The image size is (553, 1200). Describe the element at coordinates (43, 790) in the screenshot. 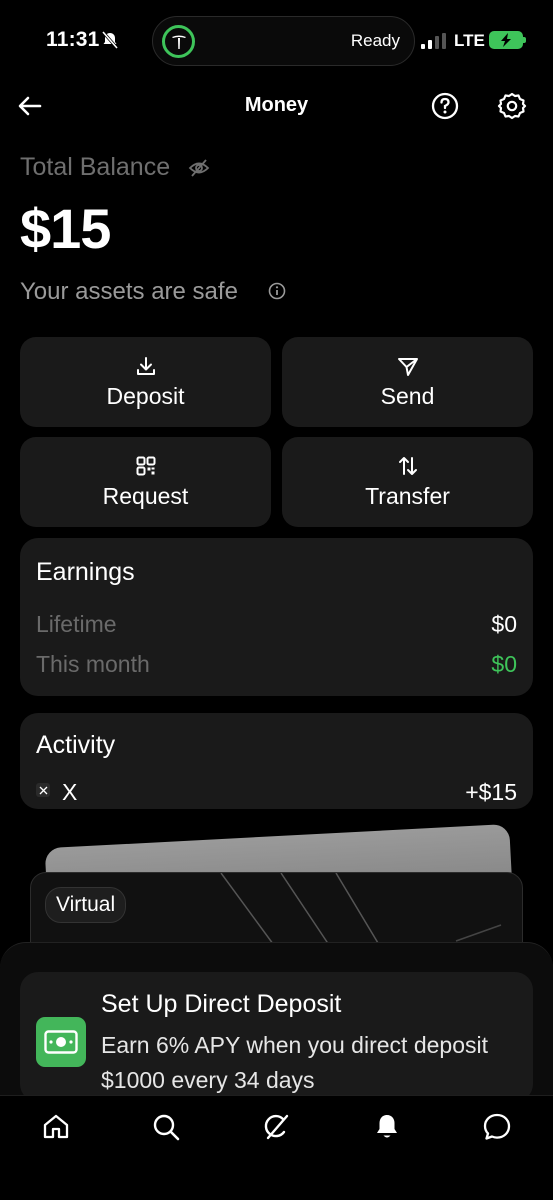

I see `x-logo-icon` at that location.